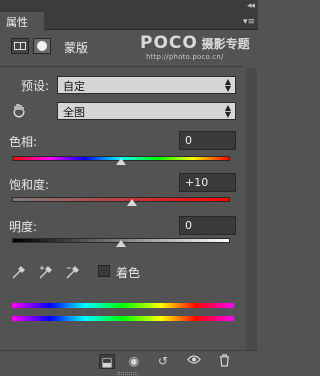 Image resolution: width=320 pixels, height=376 pixels. What do you see at coordinates (23, 142) in the screenshot?
I see `hue-label: 色相:` at bounding box center [23, 142].